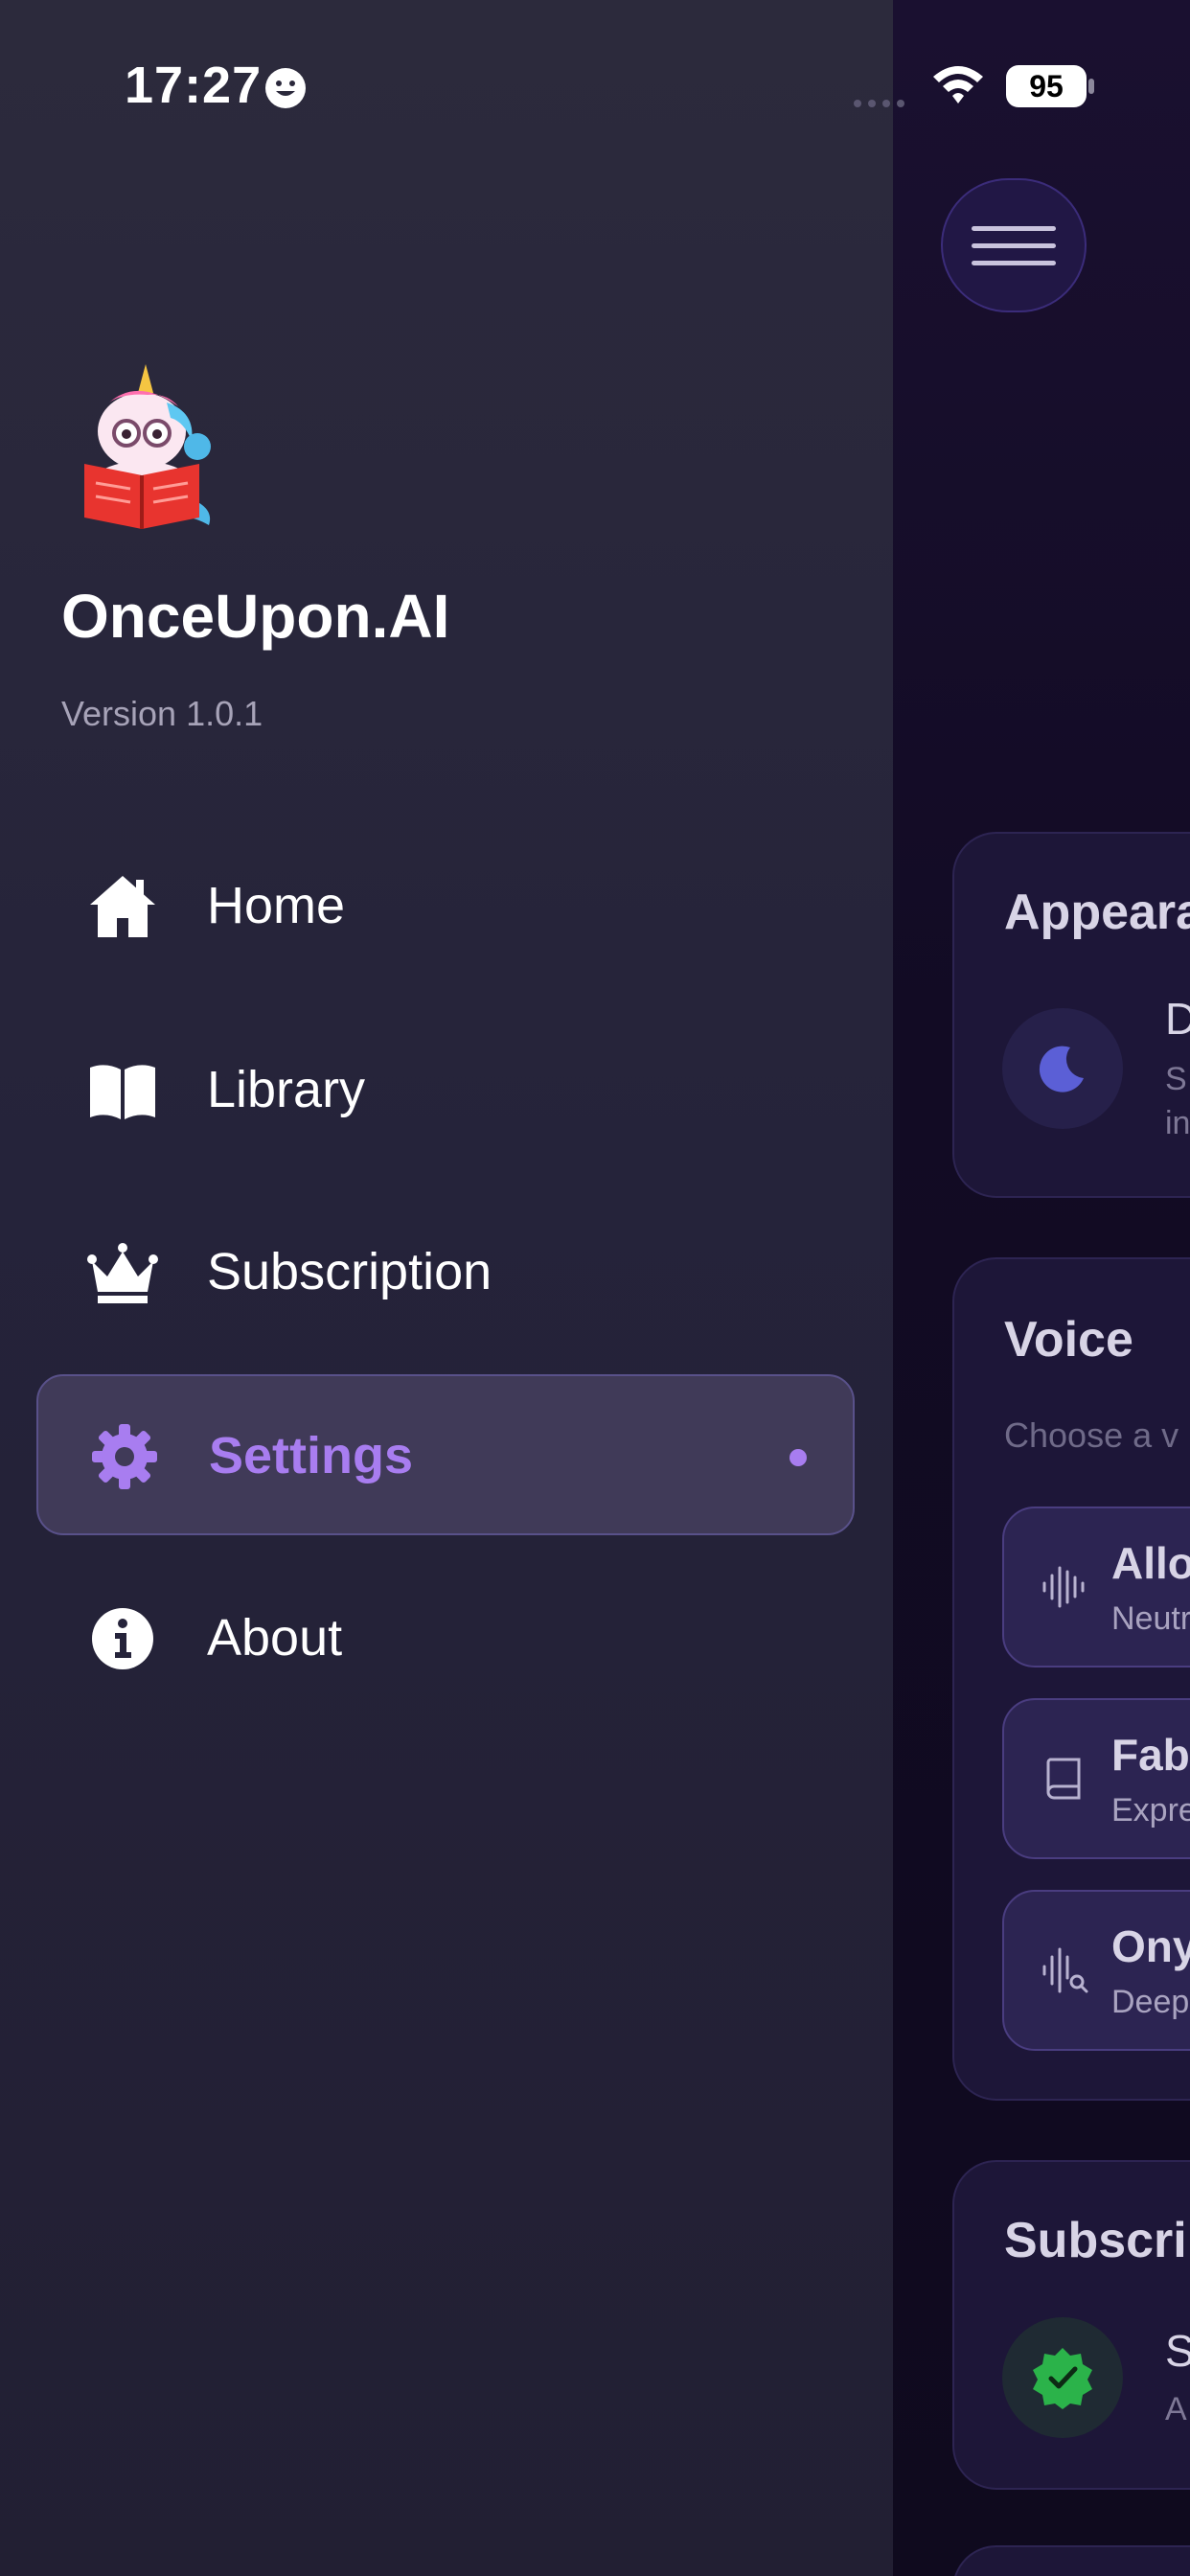 This screenshot has width=1190, height=2576. Describe the element at coordinates (1177, 2351) in the screenshot. I see `subscription-status-label: S` at that location.